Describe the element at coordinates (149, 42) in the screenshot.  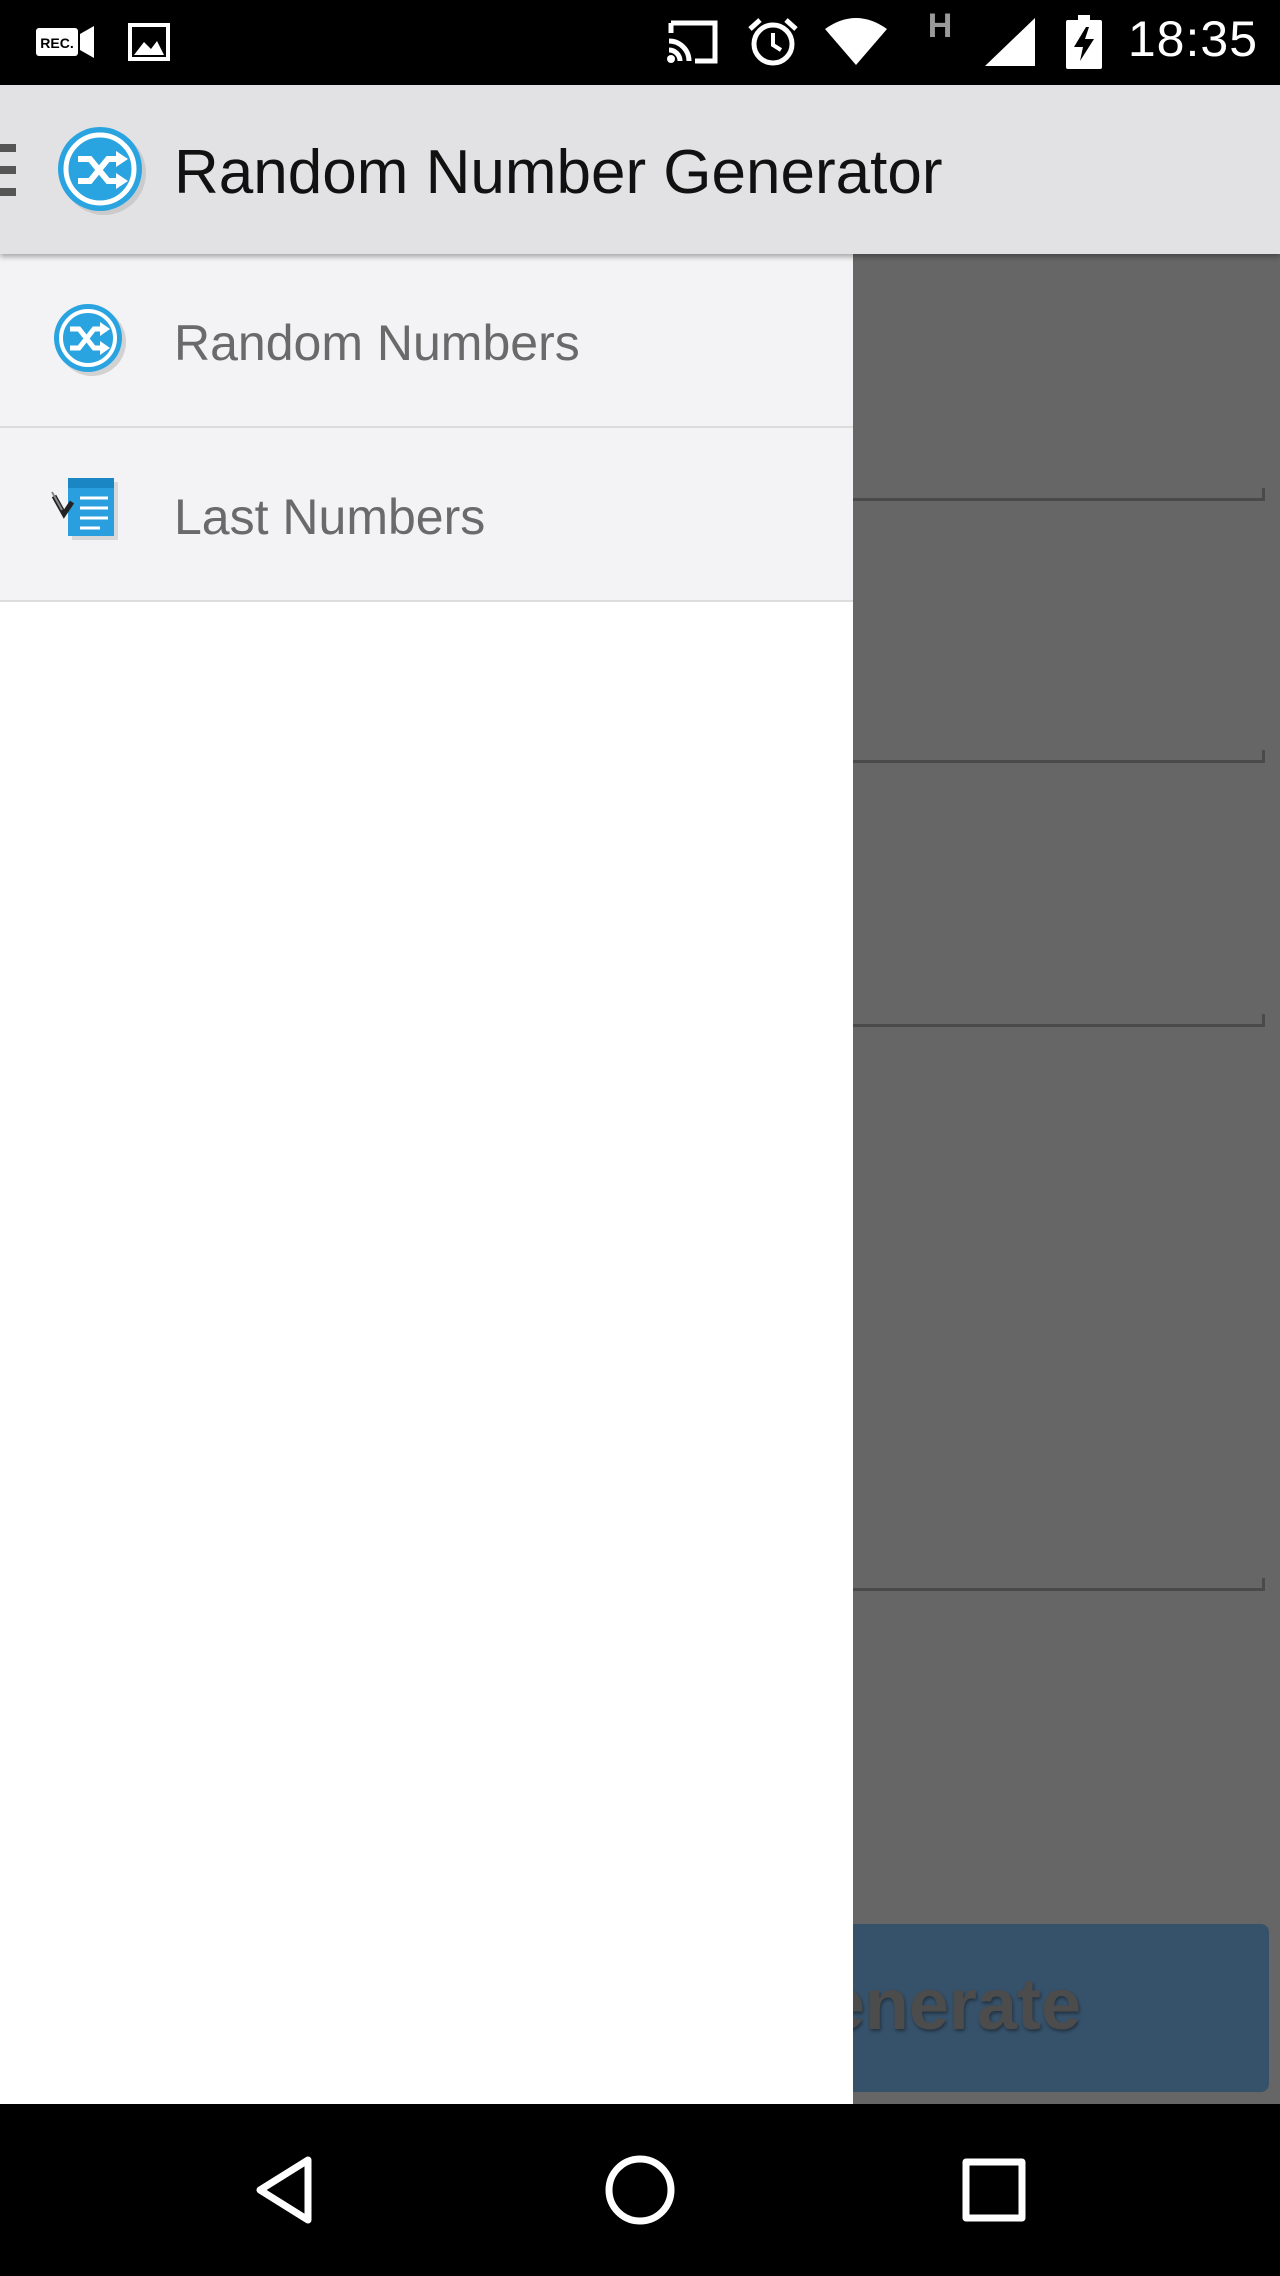
I see `image-icon` at that location.